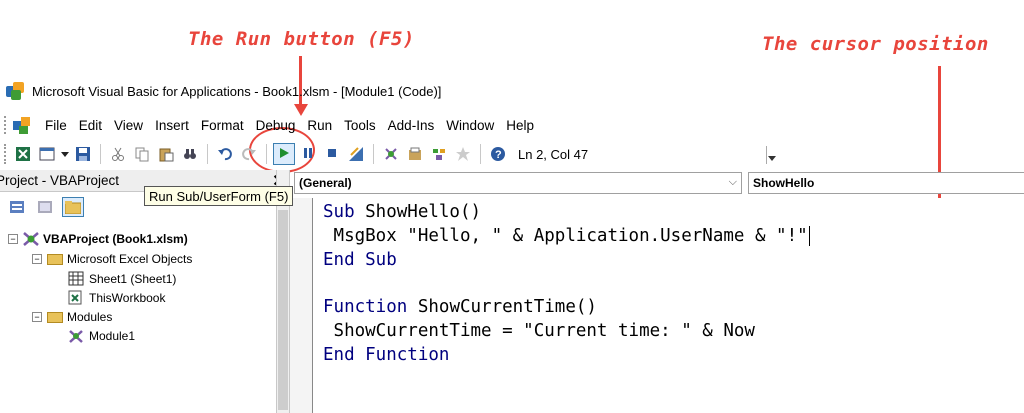  I want to click on menu-add-ins: Add-Ins, so click(411, 125).